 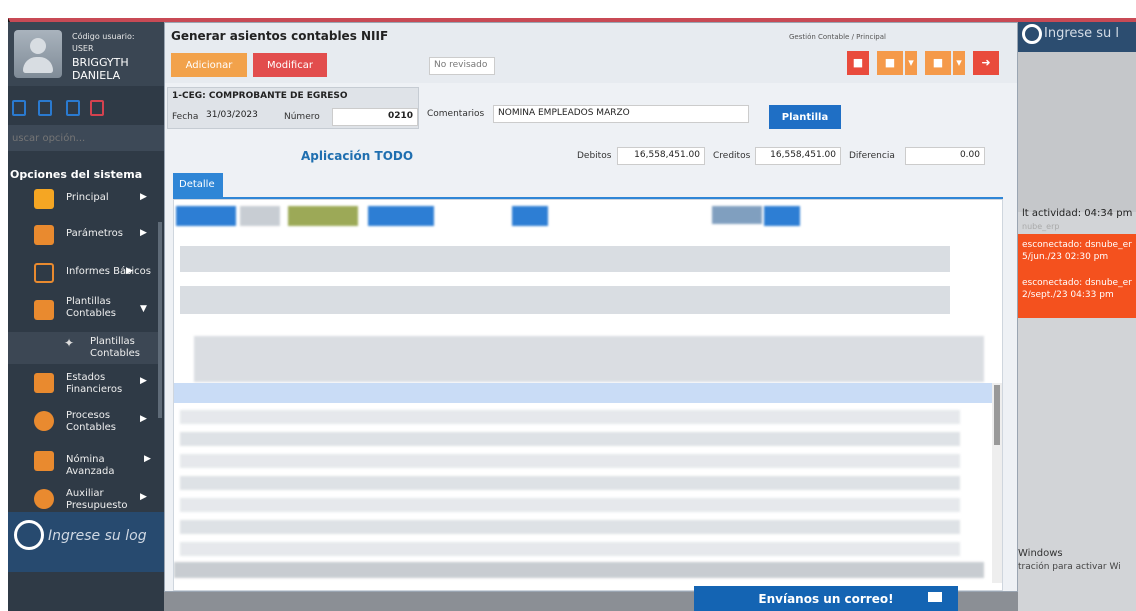 I want to click on user-role: USER, so click(x=83, y=48).